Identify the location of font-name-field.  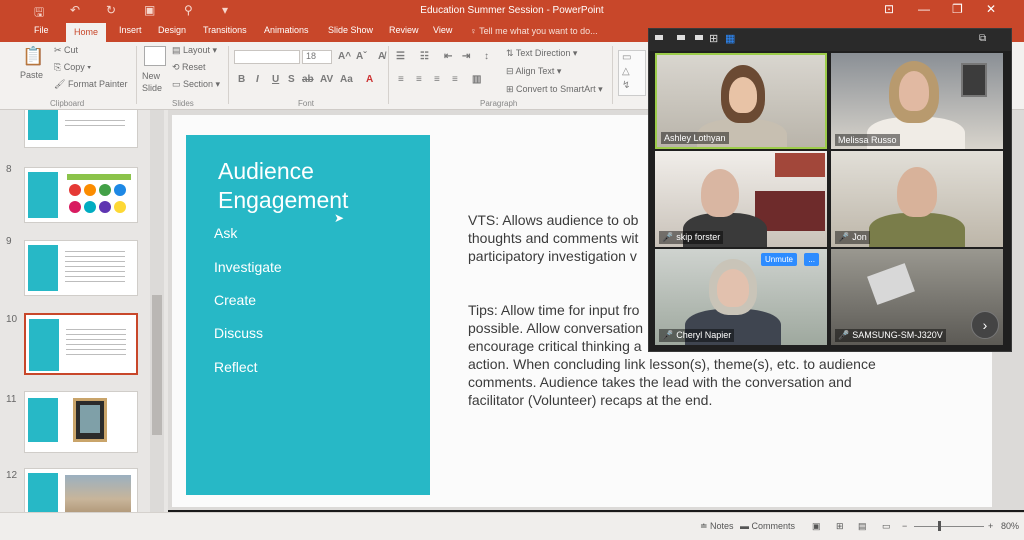
(267, 57).